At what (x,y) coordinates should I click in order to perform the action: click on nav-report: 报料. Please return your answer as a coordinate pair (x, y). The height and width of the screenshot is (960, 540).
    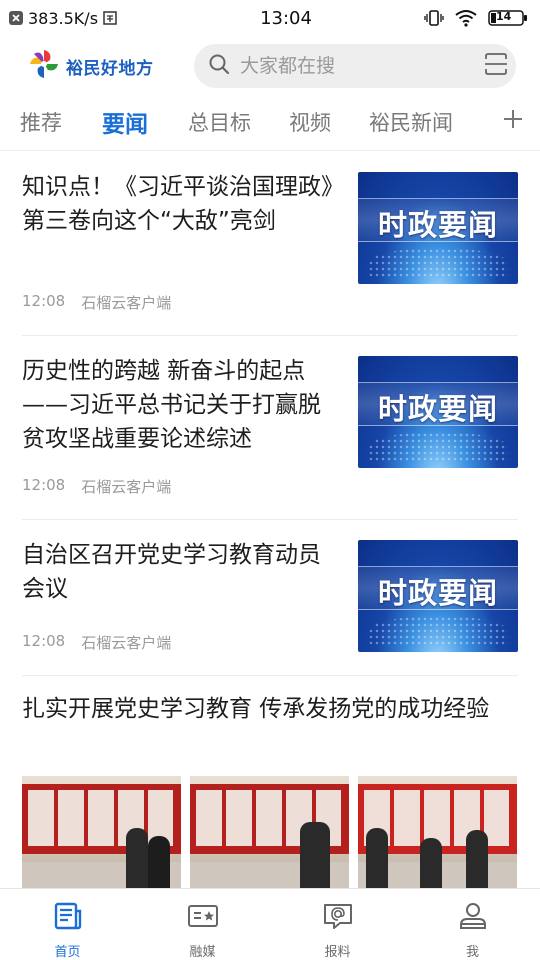
    Looking at the image, I should click on (337, 924).